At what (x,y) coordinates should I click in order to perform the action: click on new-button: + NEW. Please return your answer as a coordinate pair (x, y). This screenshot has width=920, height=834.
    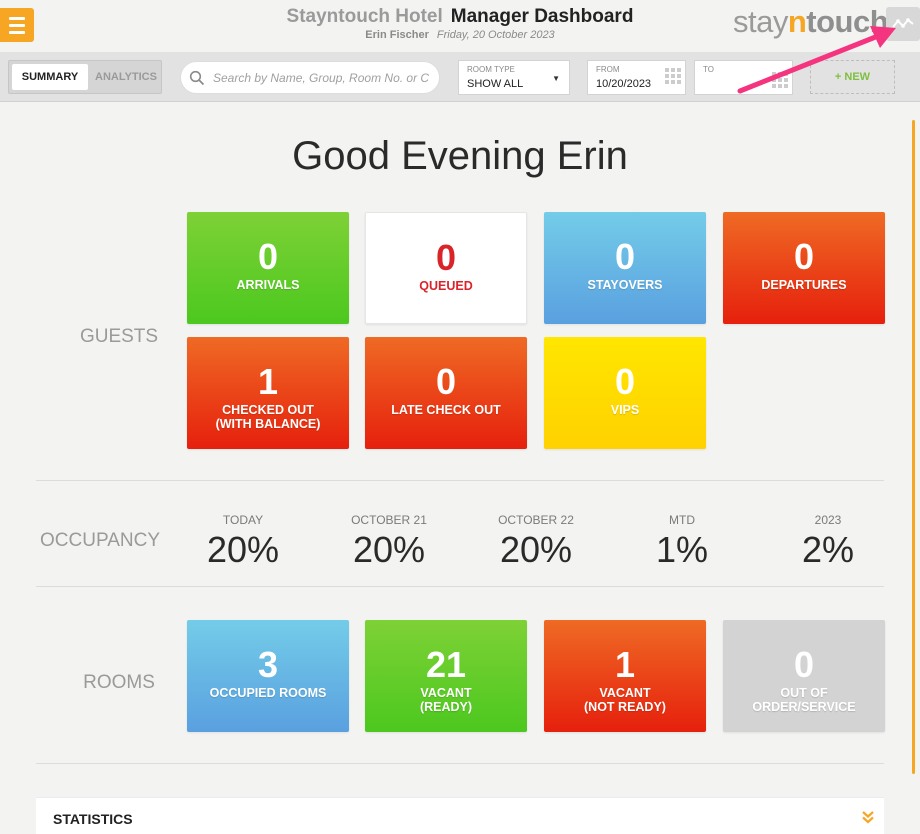
    Looking at the image, I should click on (852, 77).